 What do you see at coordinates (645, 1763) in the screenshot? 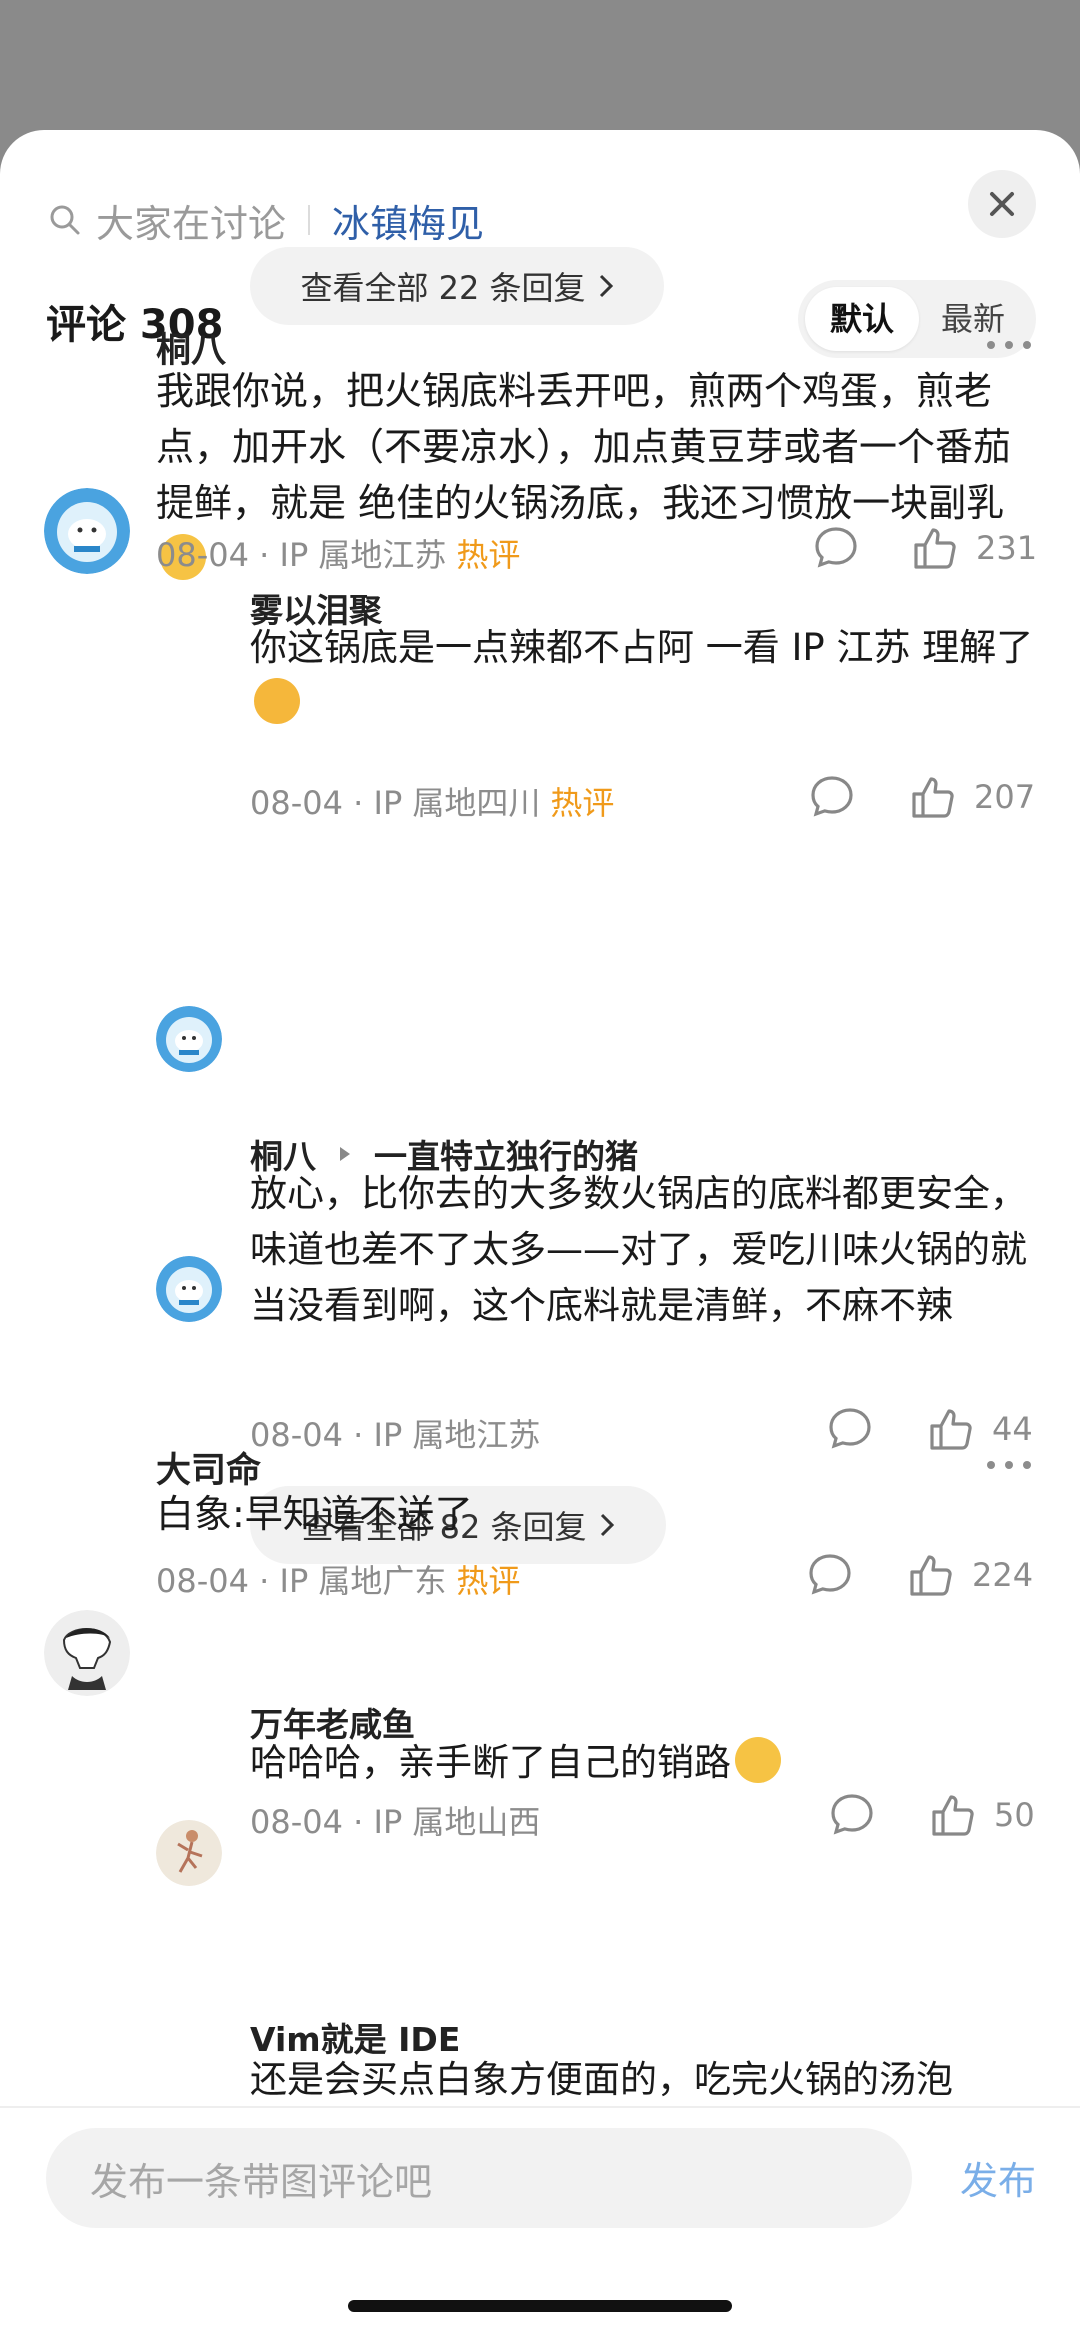
I see `reply-text: 哈哈哈，亲手断了自己的销路` at bounding box center [645, 1763].